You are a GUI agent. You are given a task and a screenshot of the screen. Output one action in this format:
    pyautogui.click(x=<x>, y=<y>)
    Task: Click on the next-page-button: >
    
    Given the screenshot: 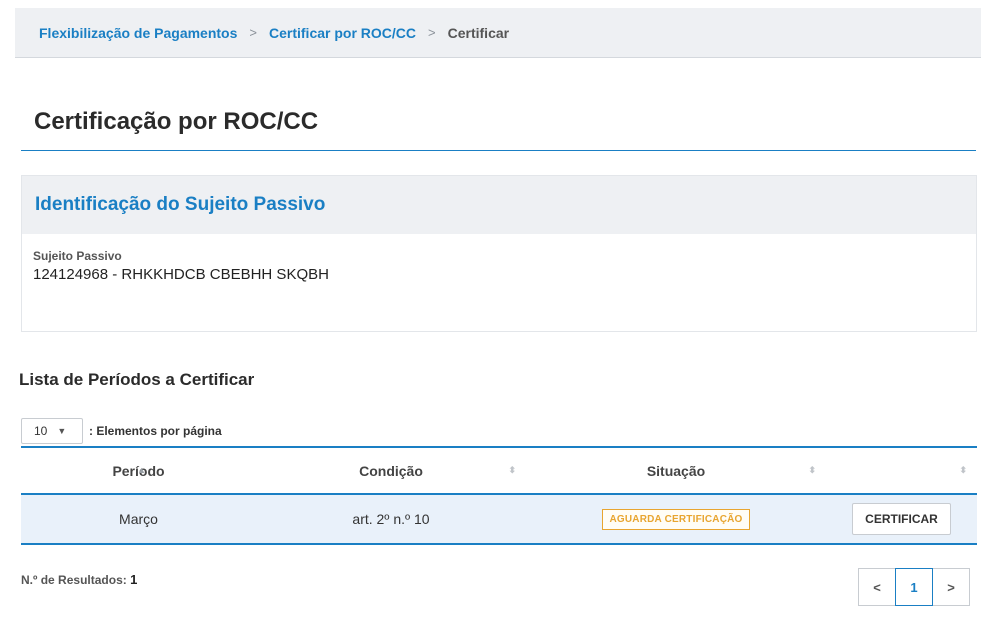 What is the action you would take?
    pyautogui.click(x=951, y=587)
    